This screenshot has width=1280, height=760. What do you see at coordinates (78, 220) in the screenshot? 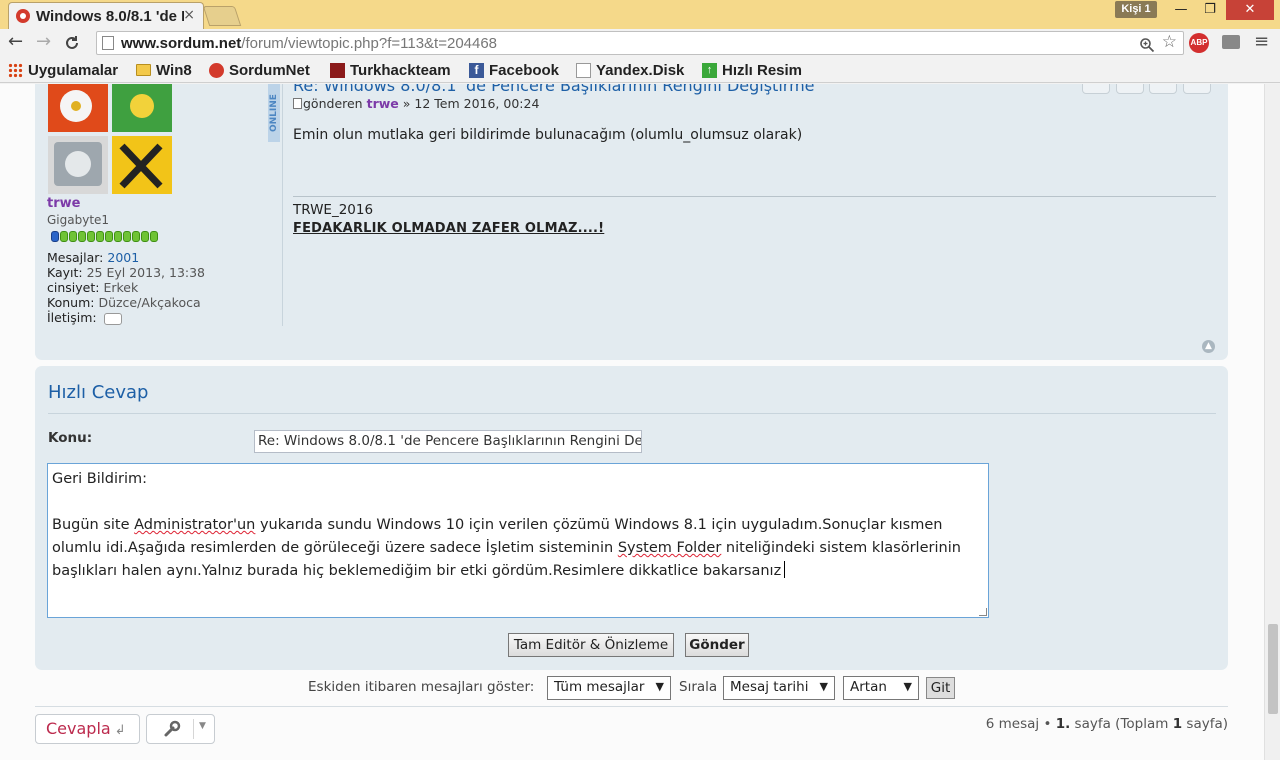
I see `author-rank: Gigabyte1` at bounding box center [78, 220].